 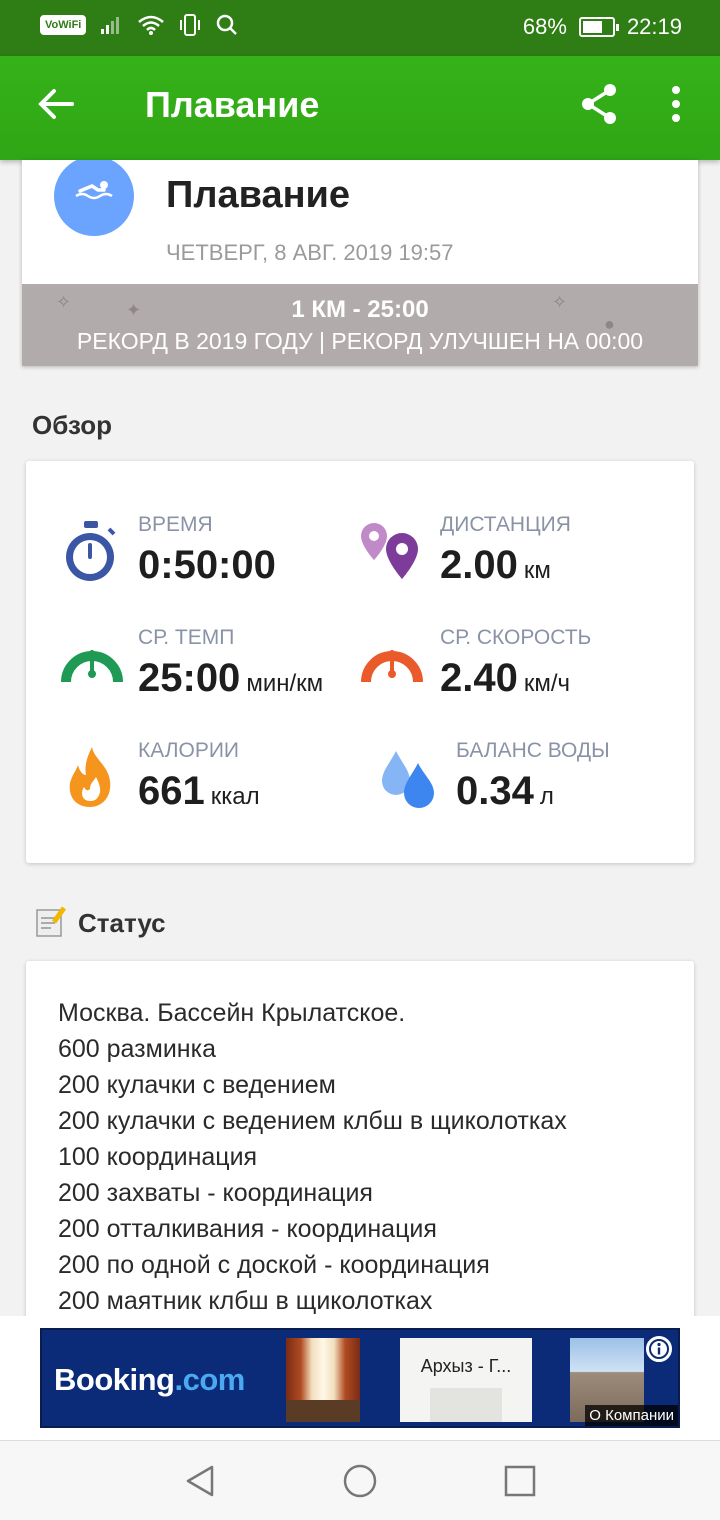 I want to click on stat-unit: ккал, so click(x=235, y=796).